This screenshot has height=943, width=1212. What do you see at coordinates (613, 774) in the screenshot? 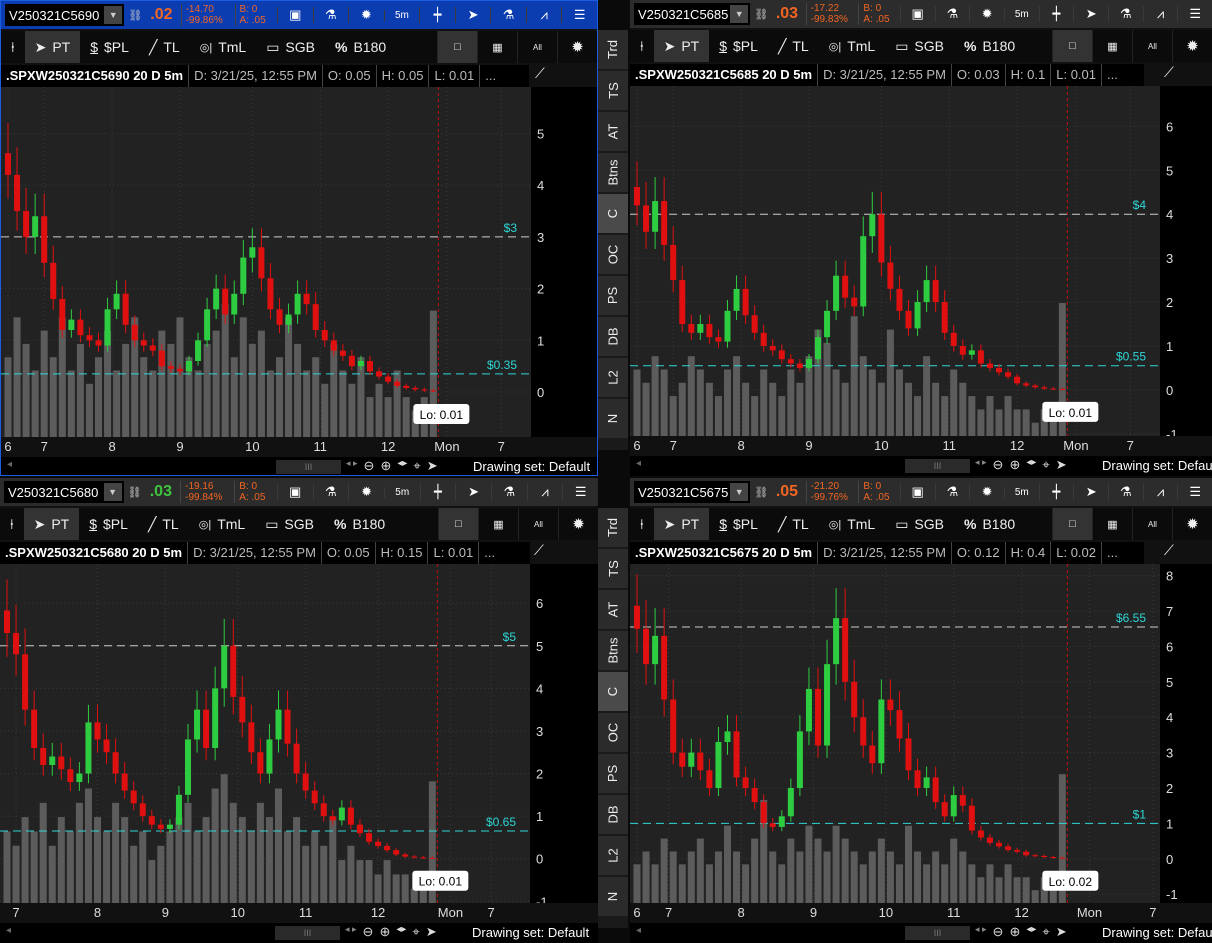
I see `side-tab-ps: PS` at bounding box center [613, 774].